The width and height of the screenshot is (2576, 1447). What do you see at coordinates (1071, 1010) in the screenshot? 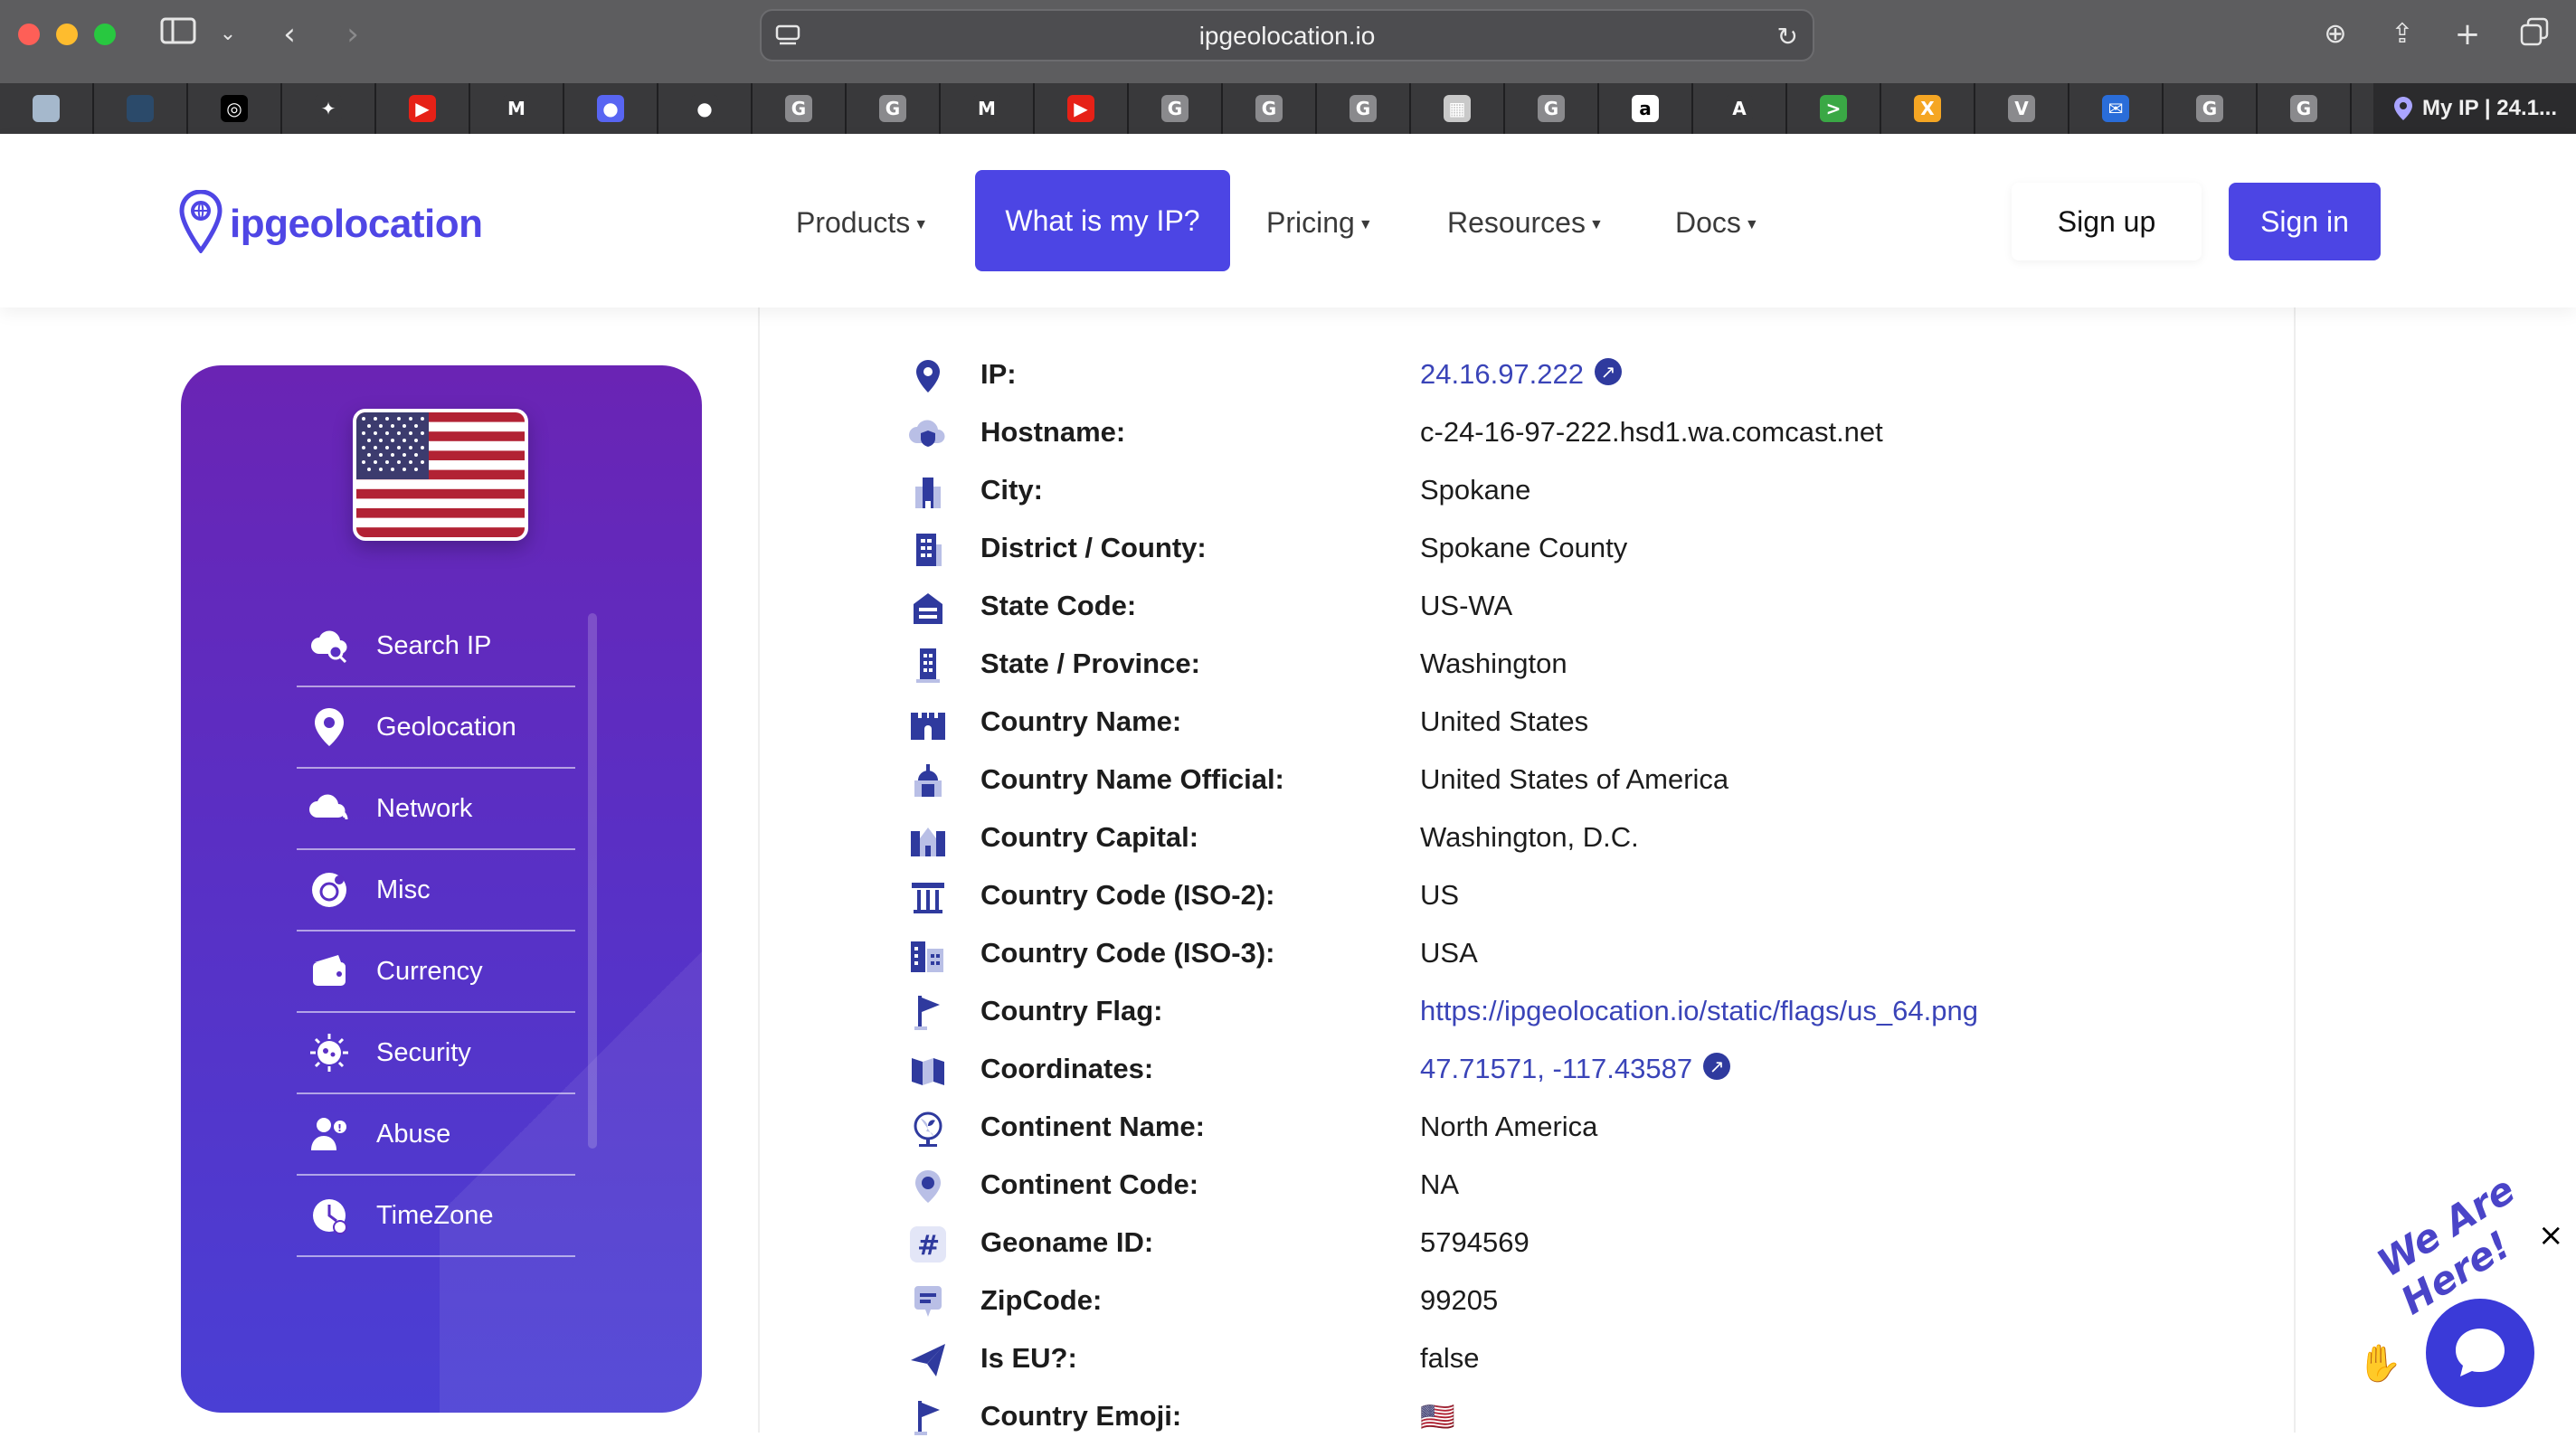
I see `detail-label: Country Flag:` at bounding box center [1071, 1010].